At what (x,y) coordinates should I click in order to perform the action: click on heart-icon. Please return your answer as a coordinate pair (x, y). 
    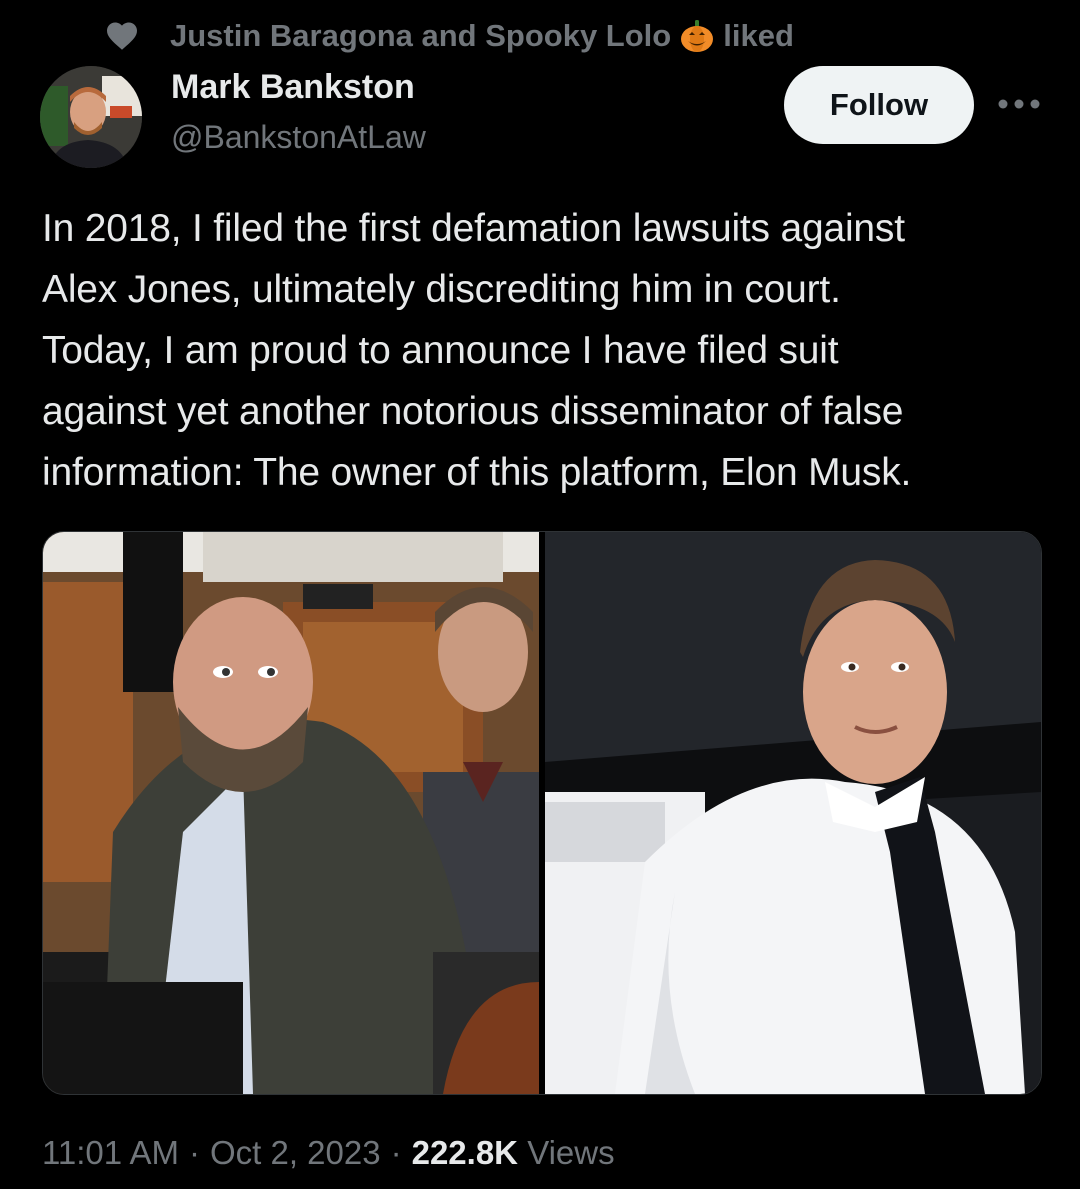
    Looking at the image, I should click on (122, 36).